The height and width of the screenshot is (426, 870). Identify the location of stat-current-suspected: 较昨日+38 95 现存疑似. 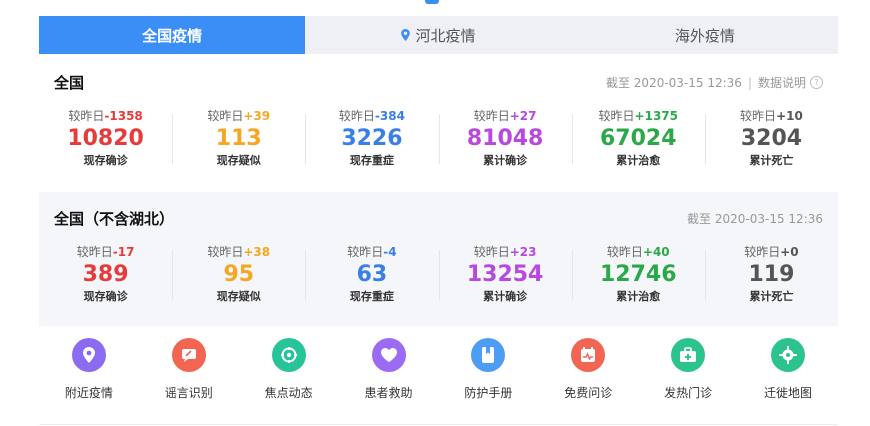
(238, 274).